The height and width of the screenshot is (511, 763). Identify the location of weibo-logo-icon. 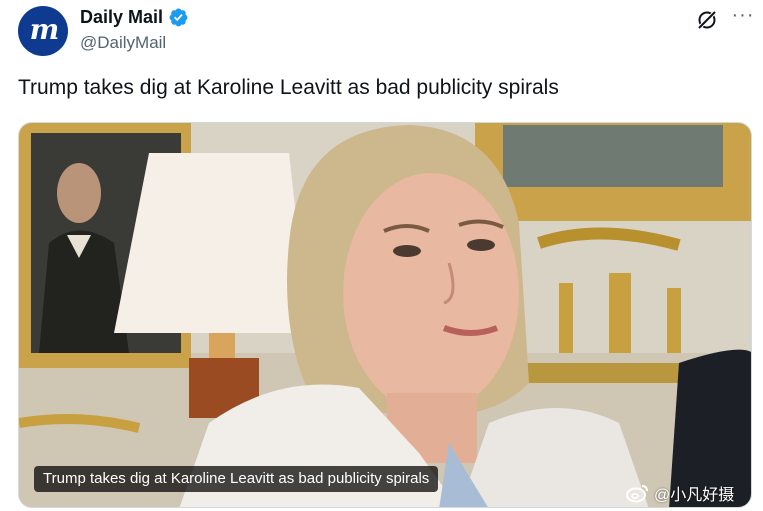
(637, 494).